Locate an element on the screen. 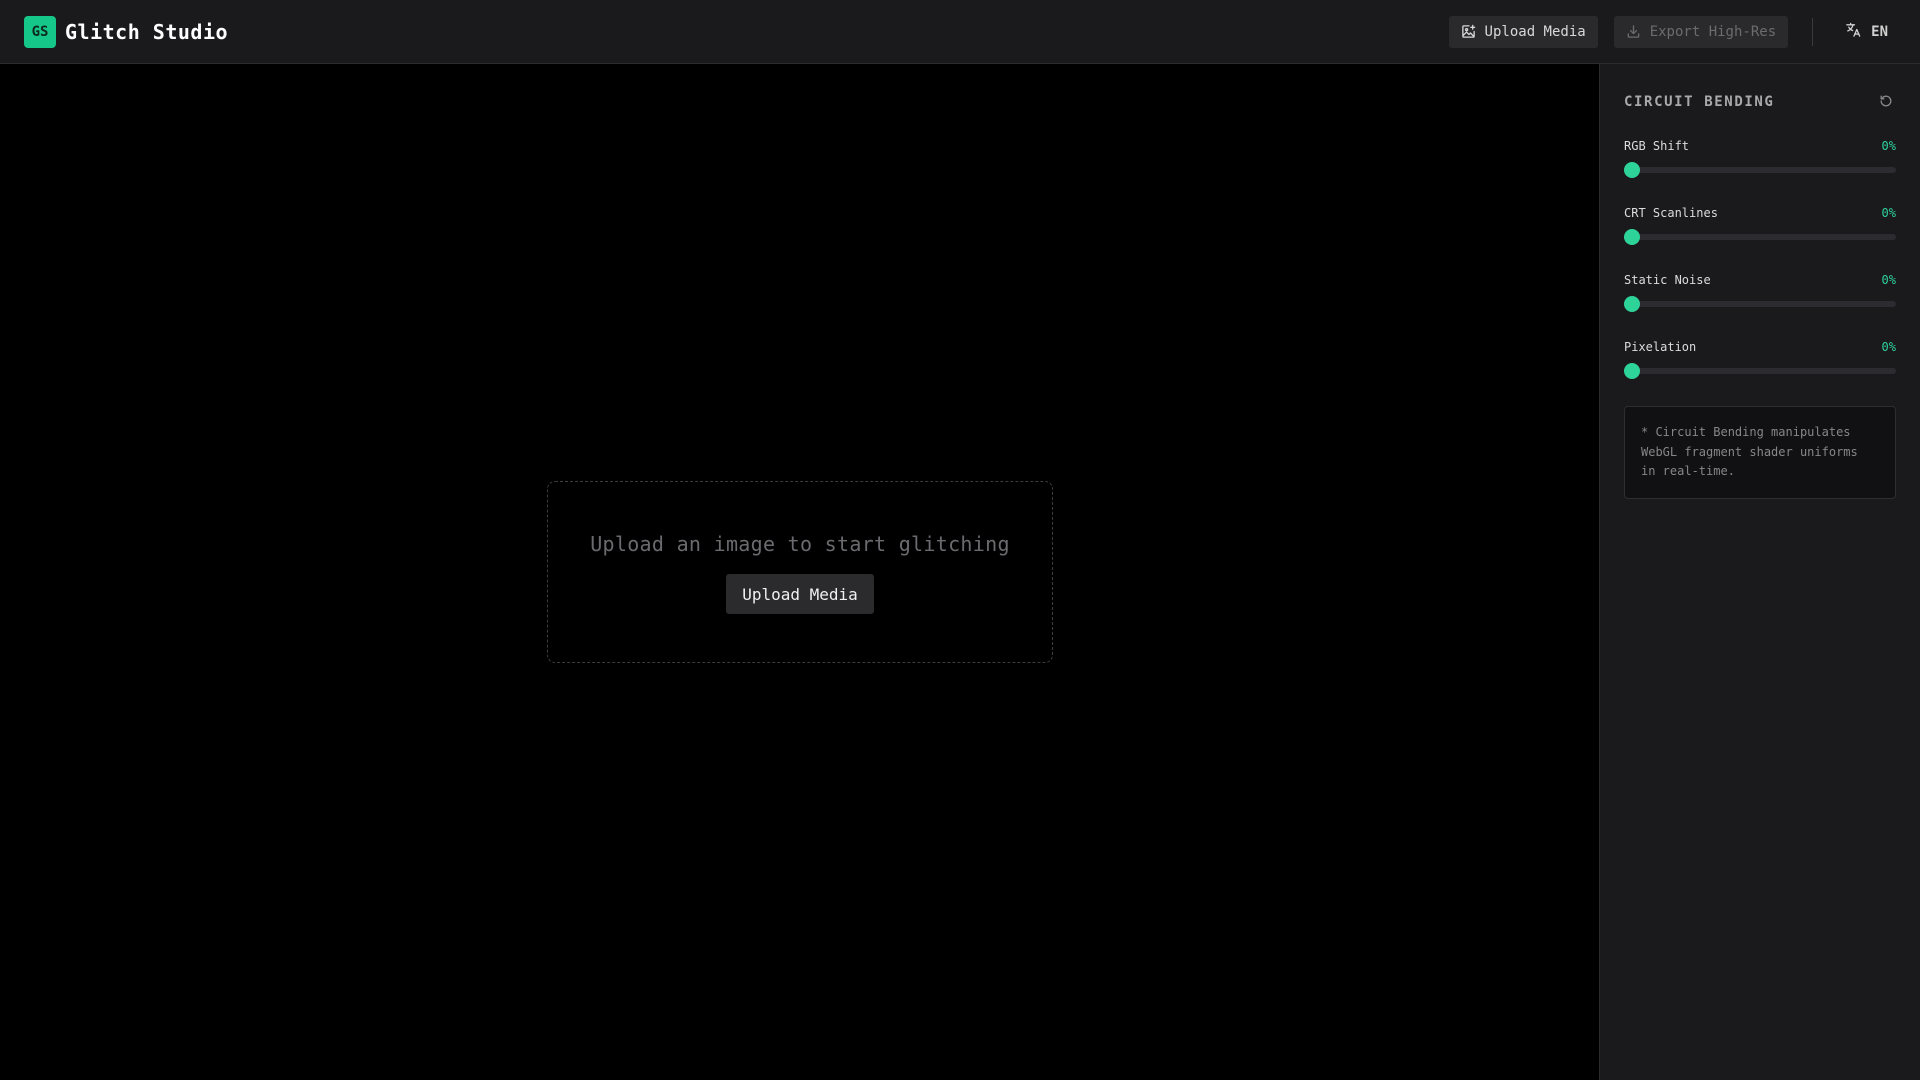 The height and width of the screenshot is (1080, 1920). rgb-shift-slider is located at coordinates (1760, 170).